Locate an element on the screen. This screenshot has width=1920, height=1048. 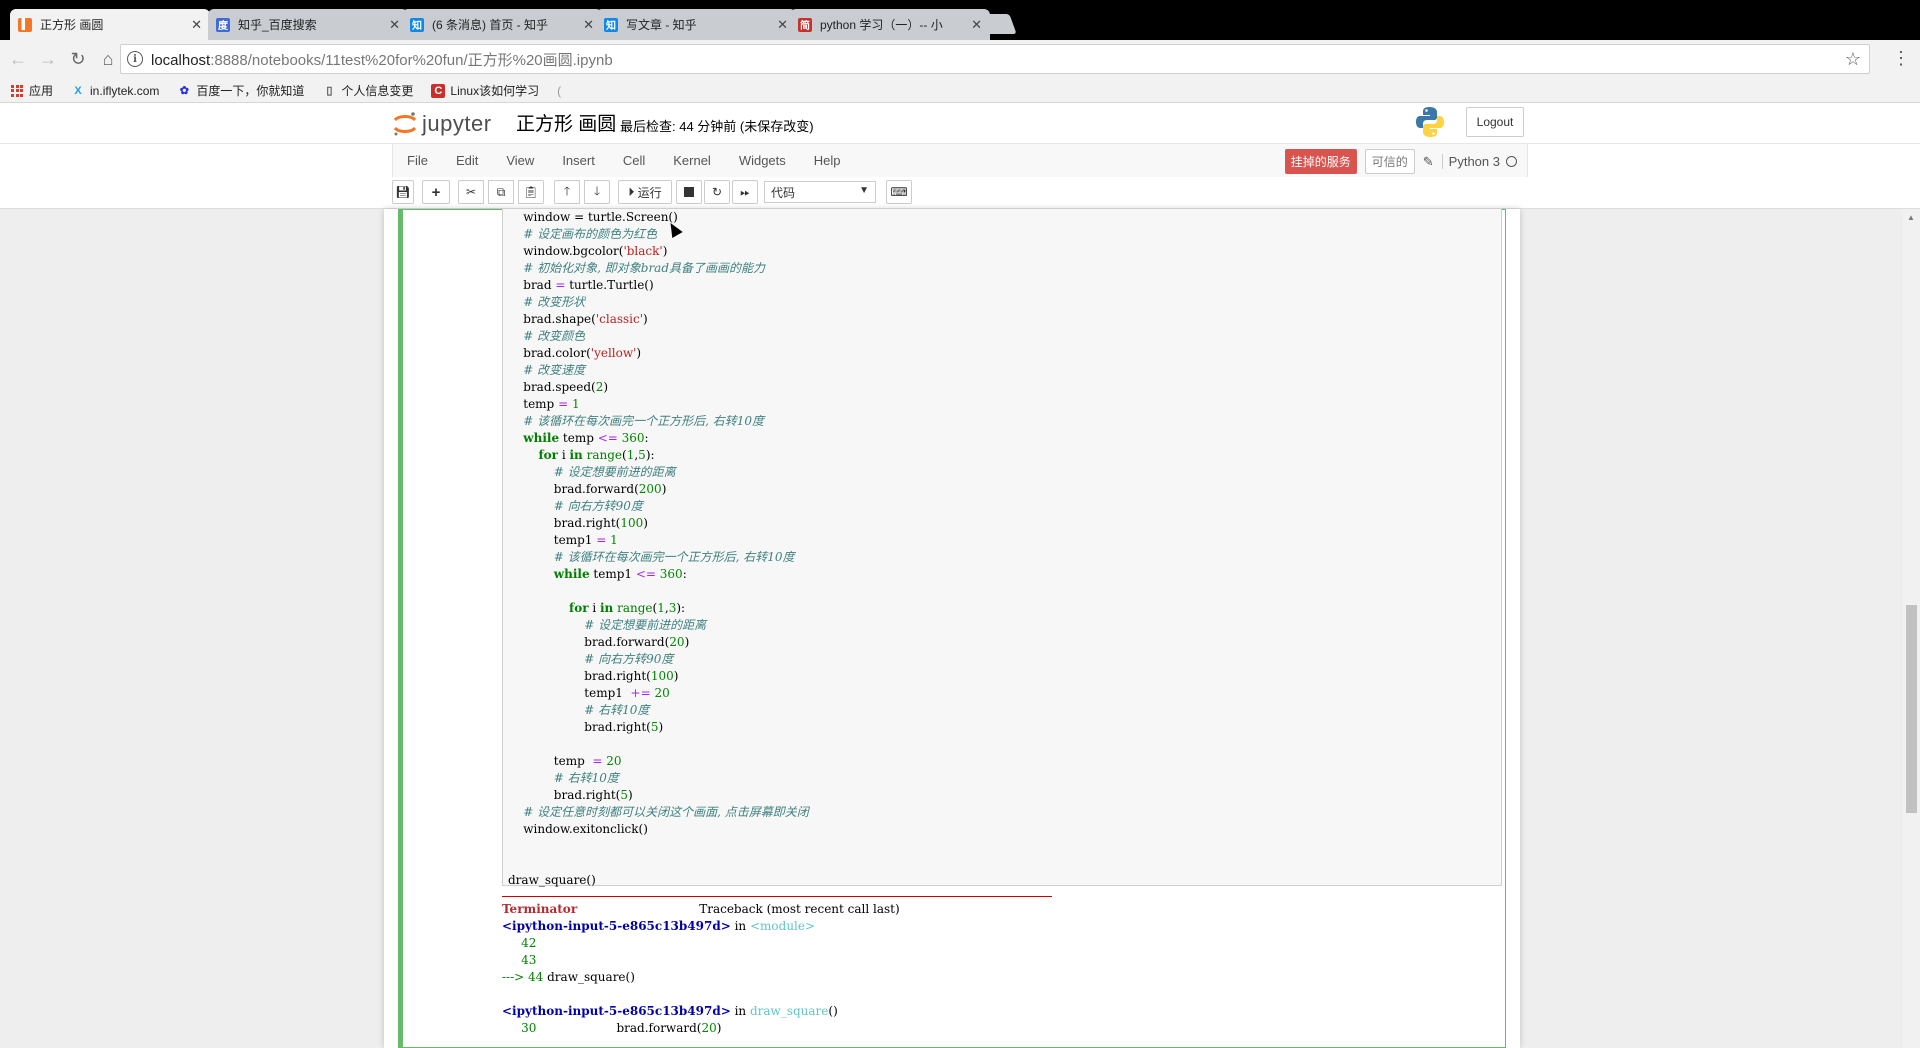
bookmark-iflytek: X in.iflytek.com is located at coordinates (115, 91).